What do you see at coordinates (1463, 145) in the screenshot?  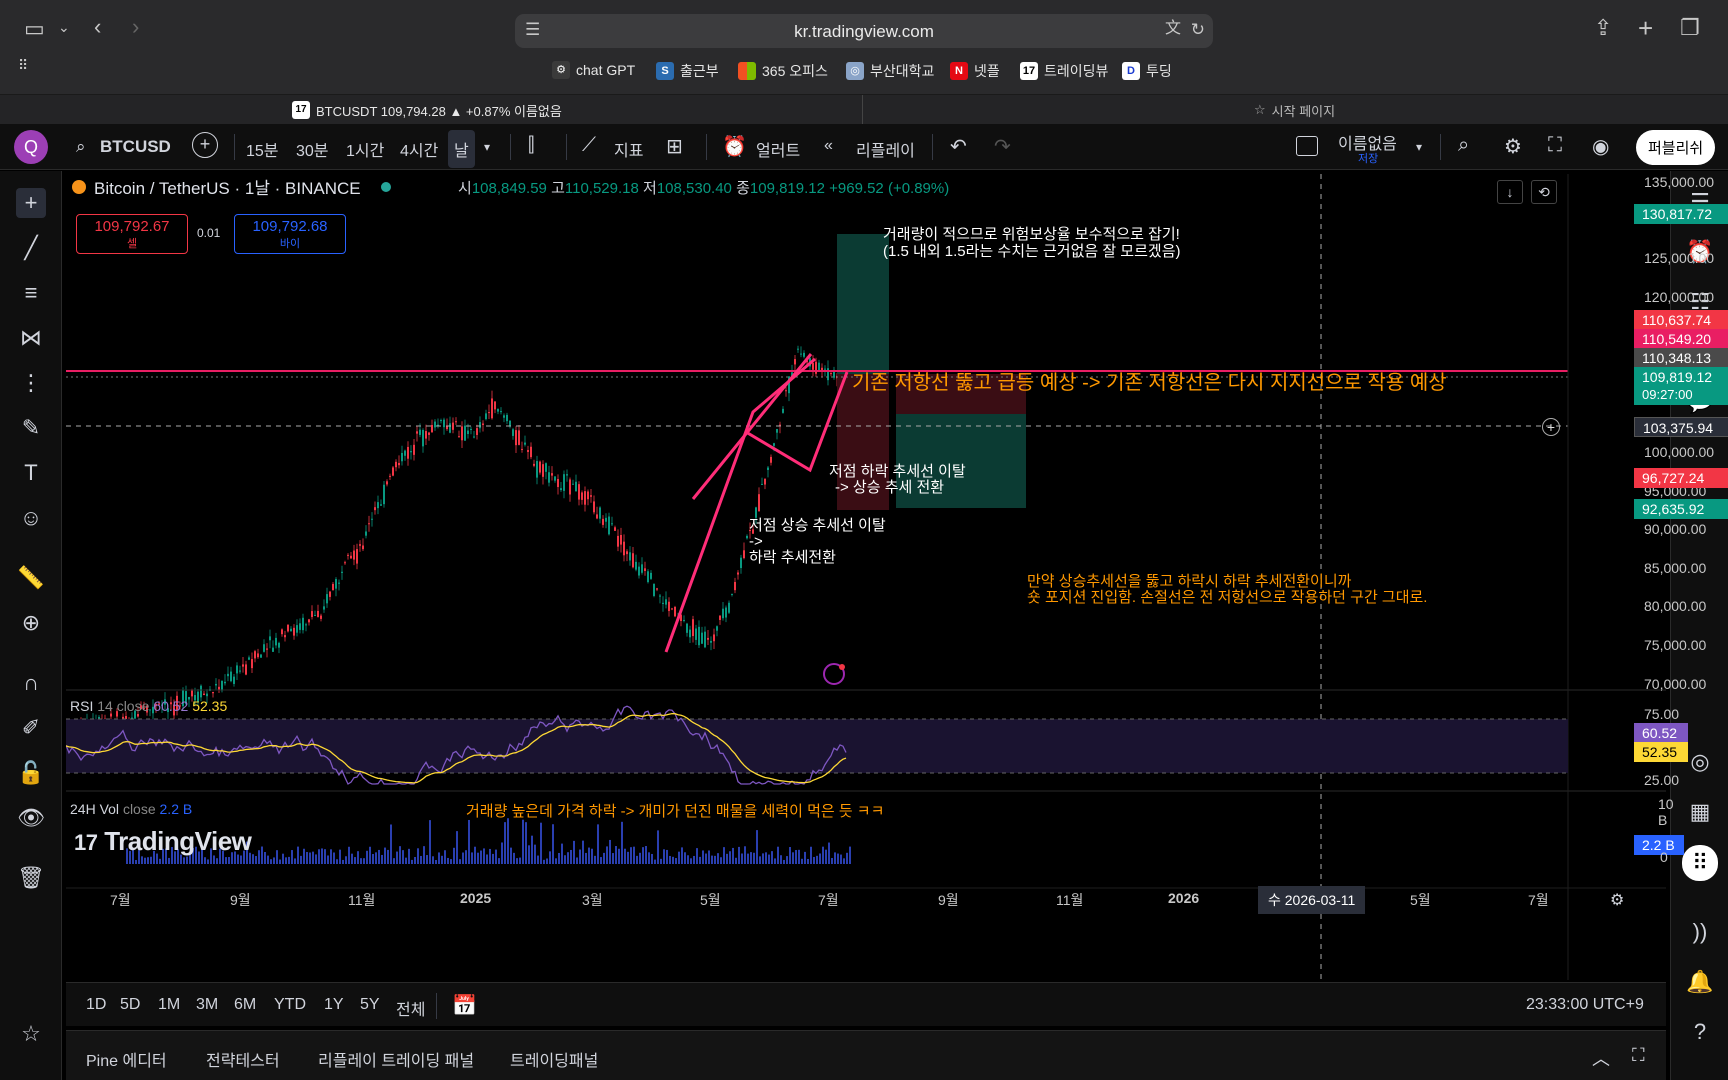 I see `quick-search-icon: ⌕` at bounding box center [1463, 145].